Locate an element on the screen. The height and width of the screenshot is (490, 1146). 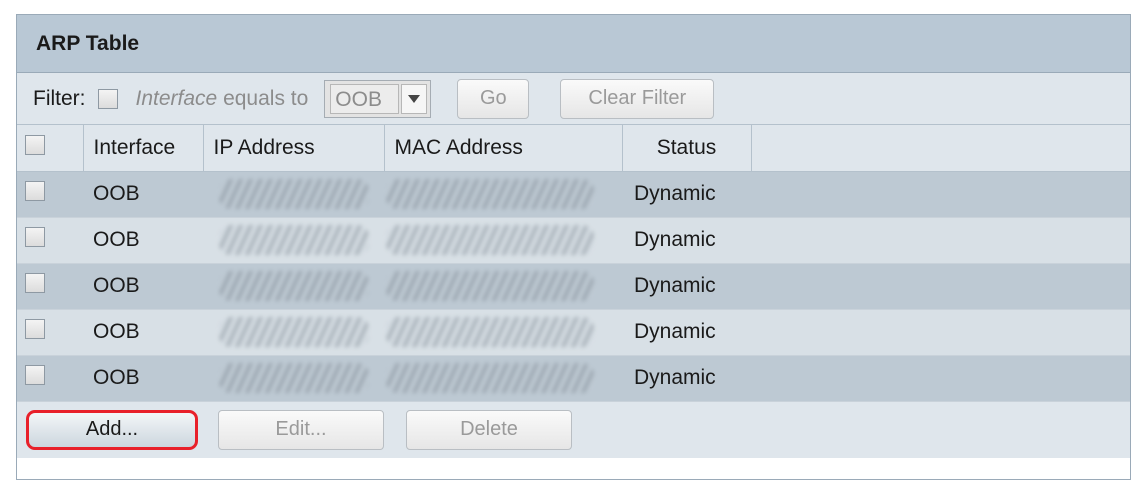
filter-label: Filter: is located at coordinates (59, 98).